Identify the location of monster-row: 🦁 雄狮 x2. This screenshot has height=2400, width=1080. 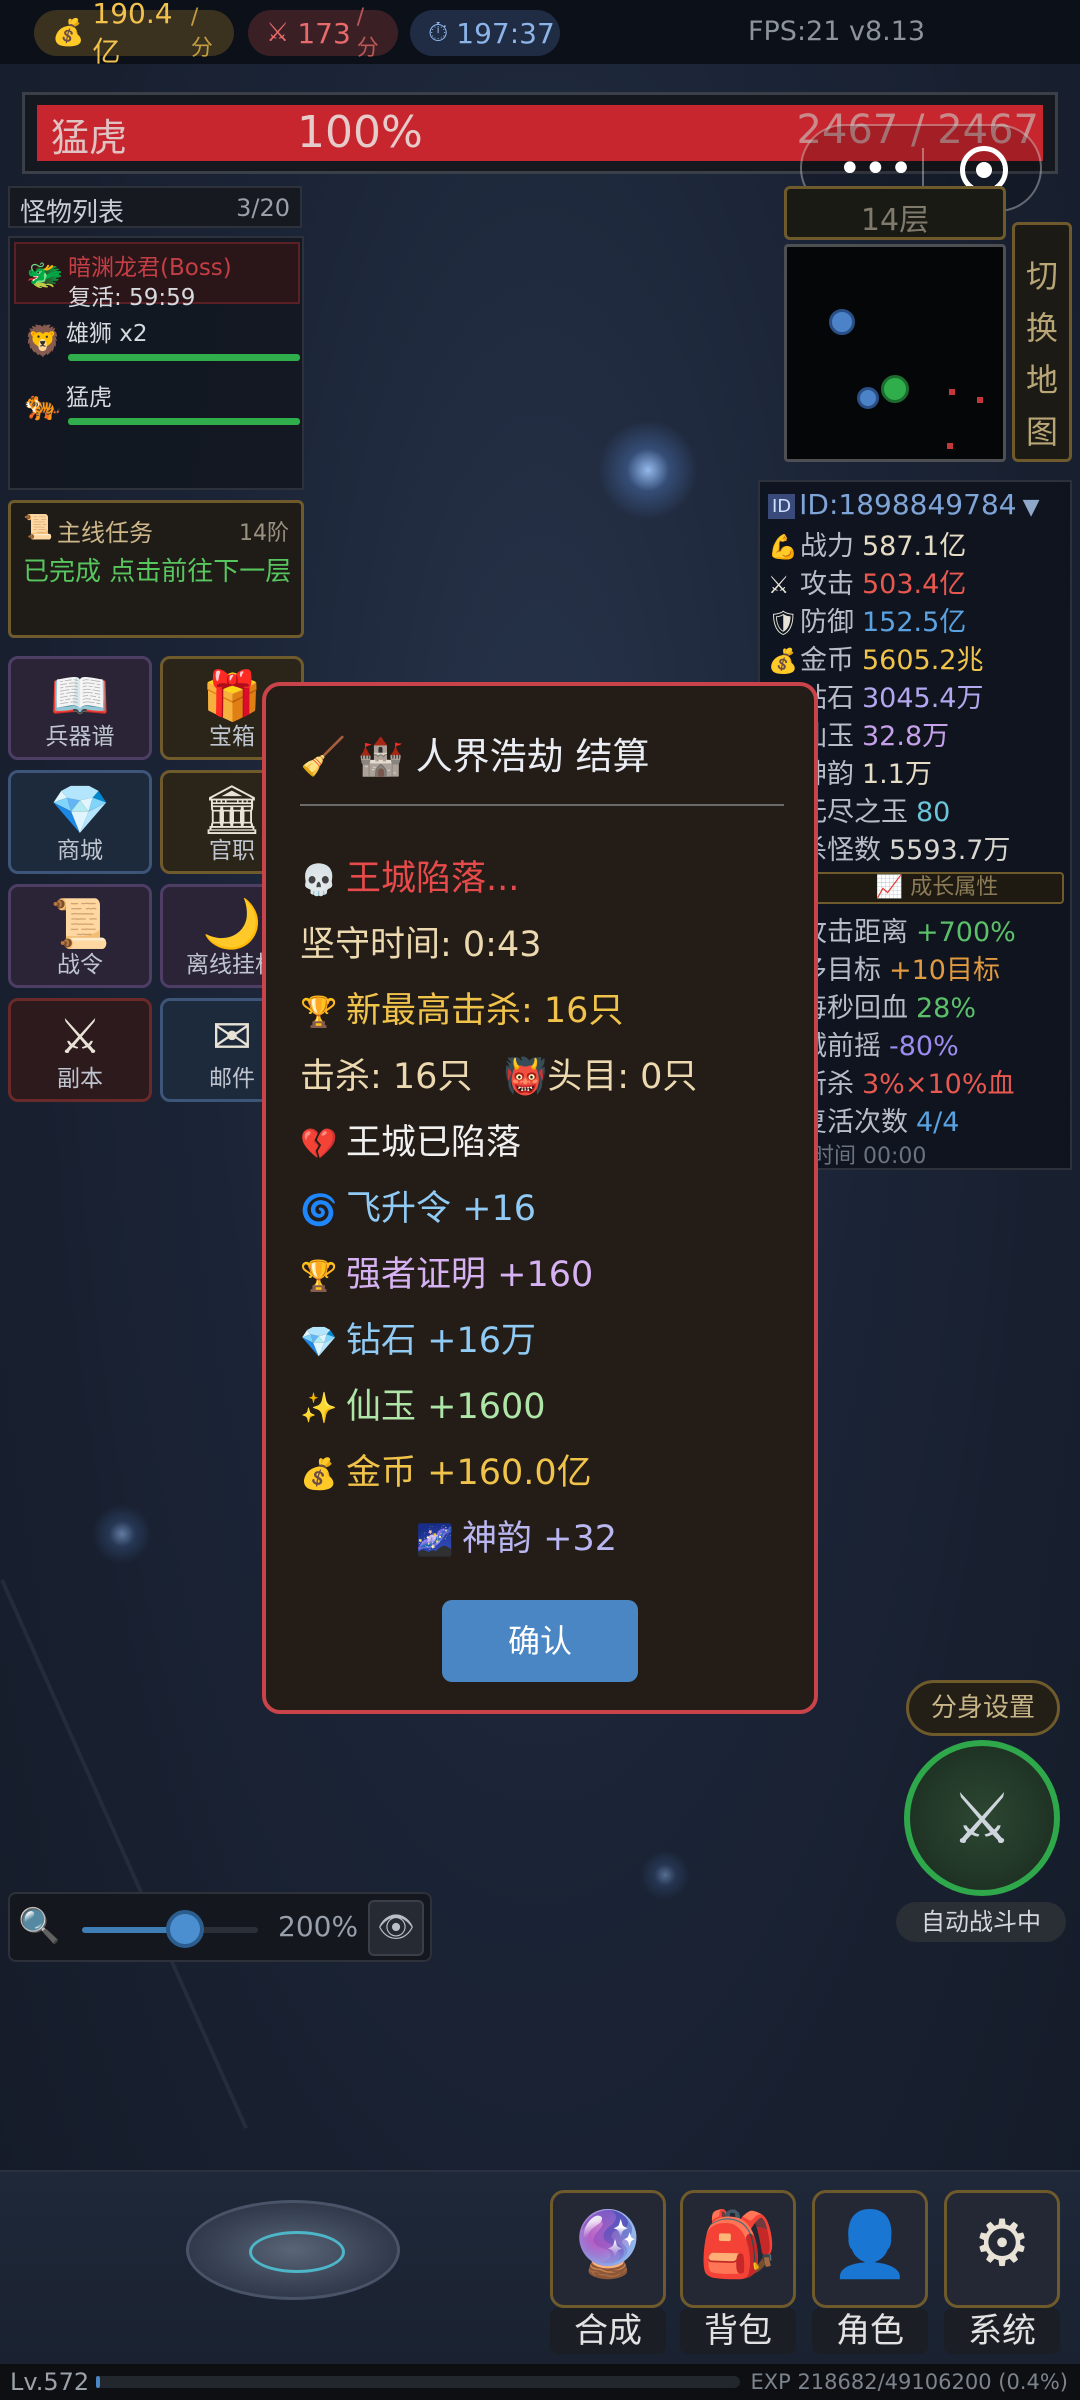
(157, 340).